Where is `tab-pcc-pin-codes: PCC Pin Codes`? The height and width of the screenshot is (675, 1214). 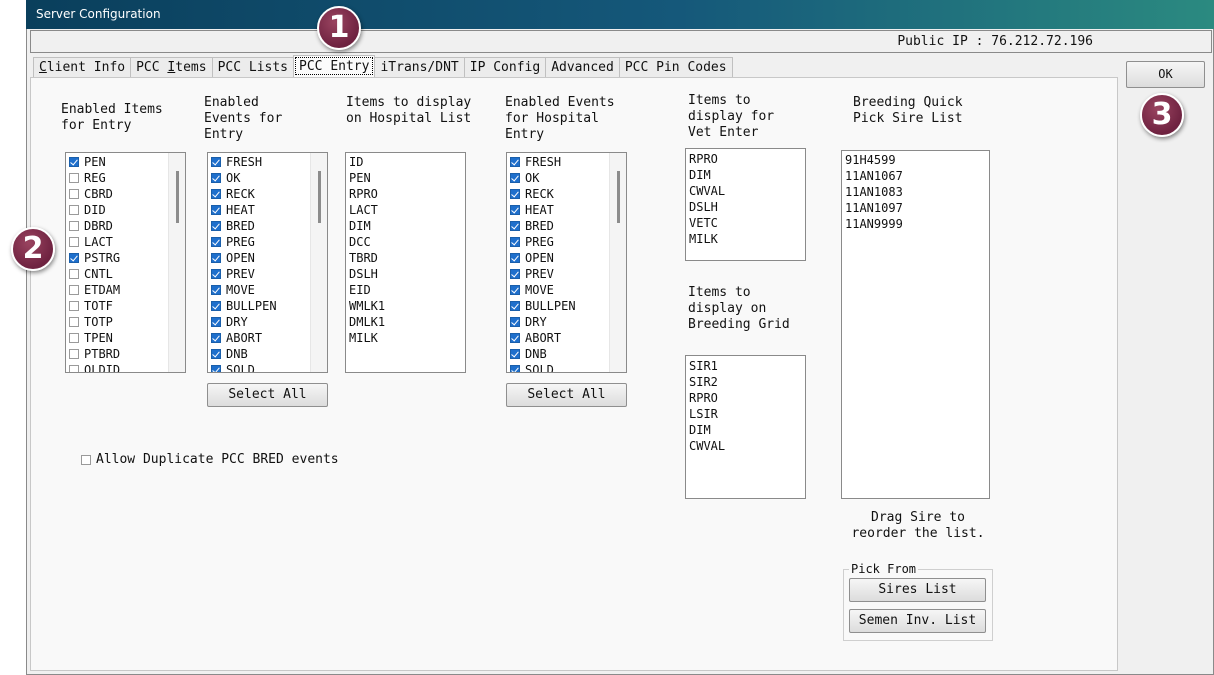 tab-pcc-pin-codes: PCC Pin Codes is located at coordinates (675, 67).